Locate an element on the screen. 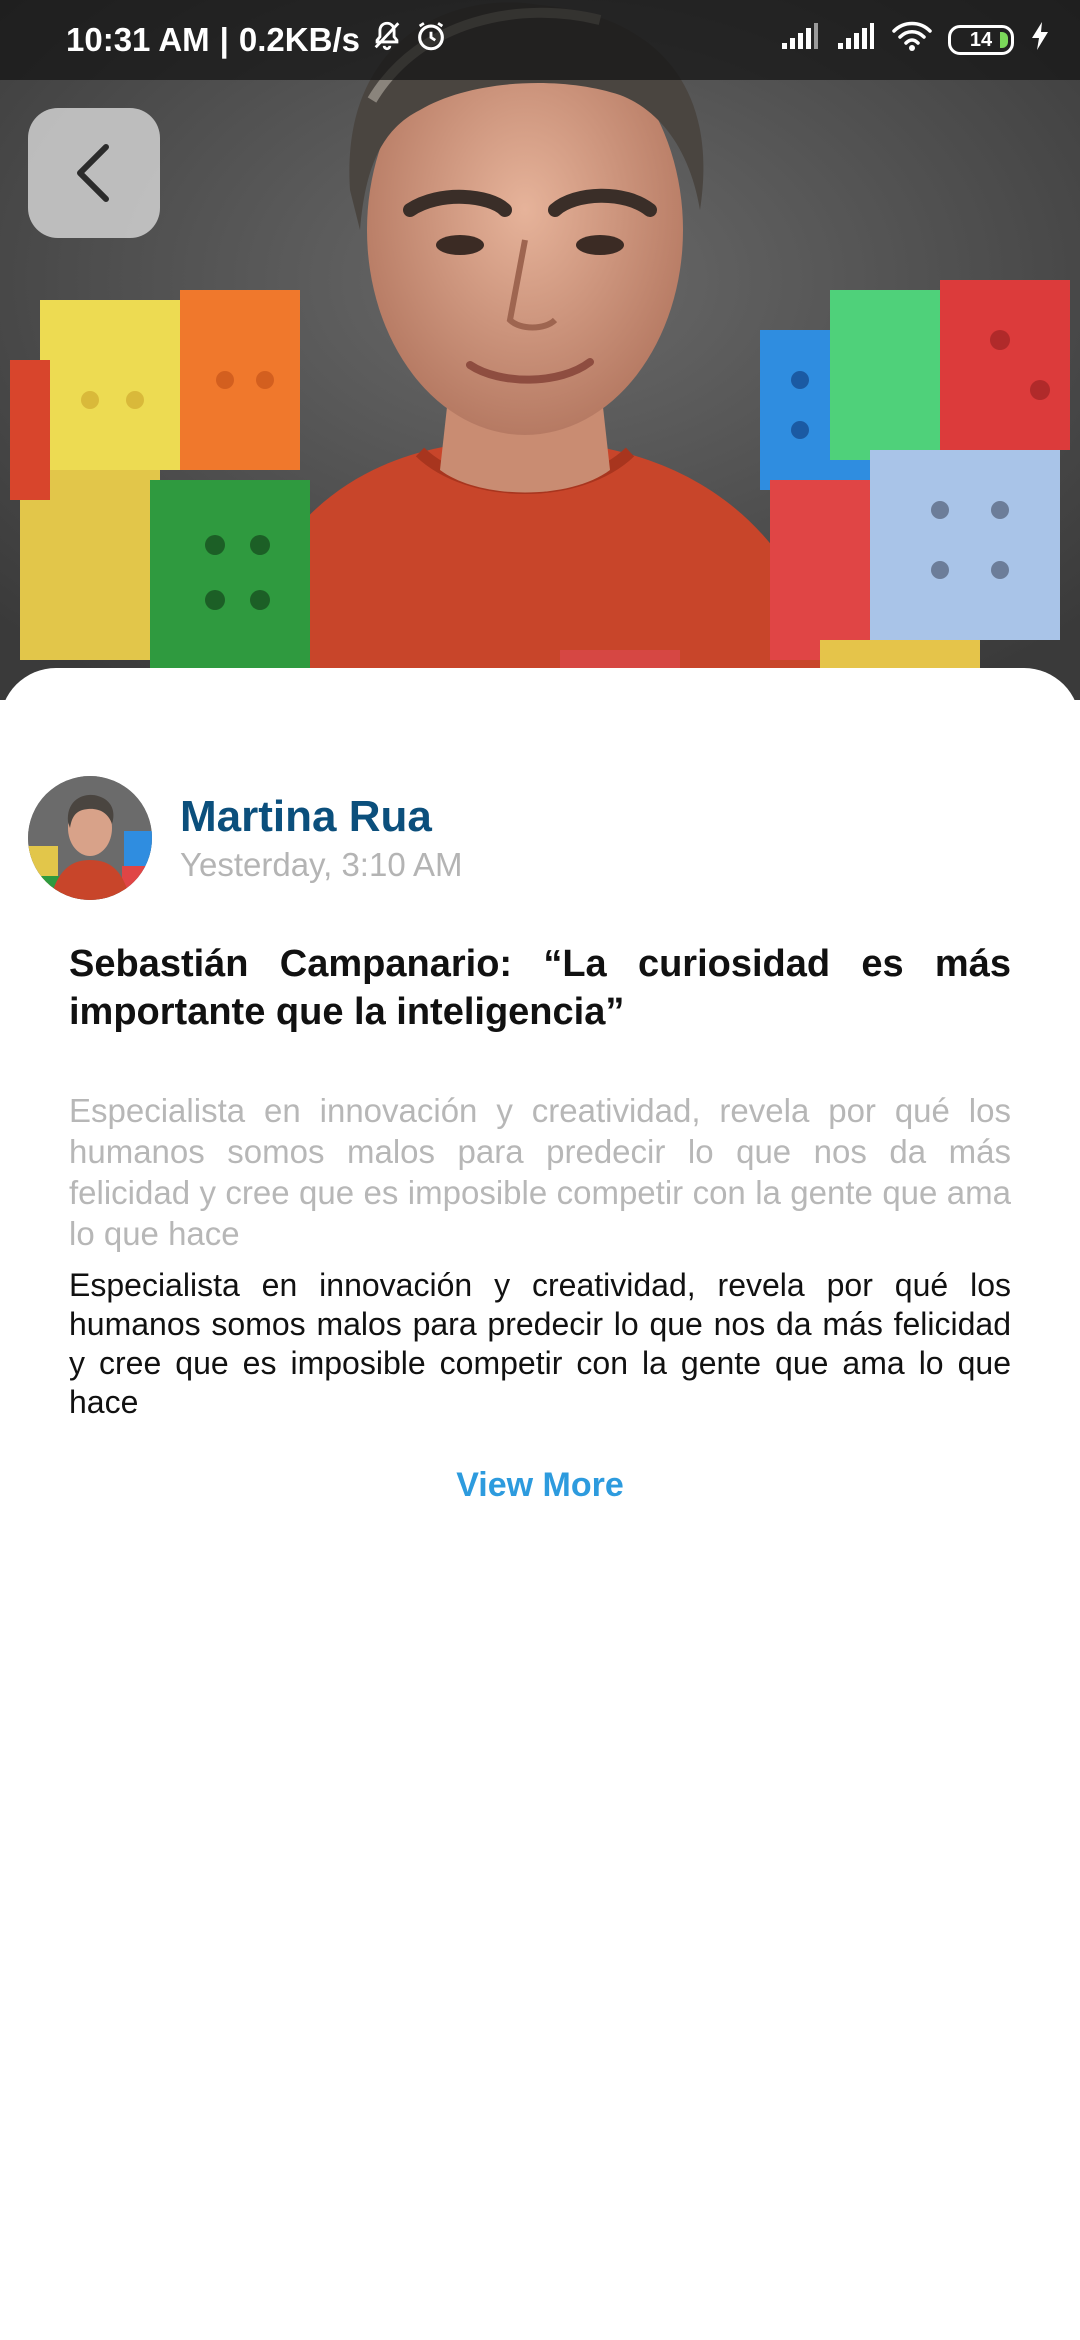 This screenshot has height=2340, width=1080. charging-icon is located at coordinates (1040, 40).